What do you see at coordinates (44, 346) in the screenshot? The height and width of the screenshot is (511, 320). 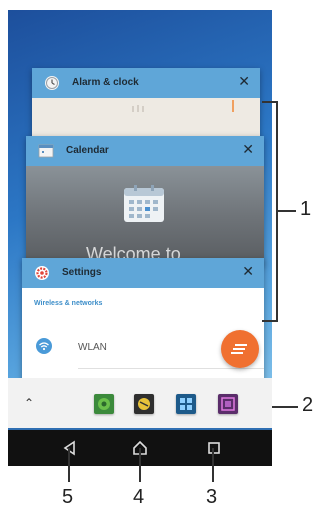 I see `wifi-icon` at bounding box center [44, 346].